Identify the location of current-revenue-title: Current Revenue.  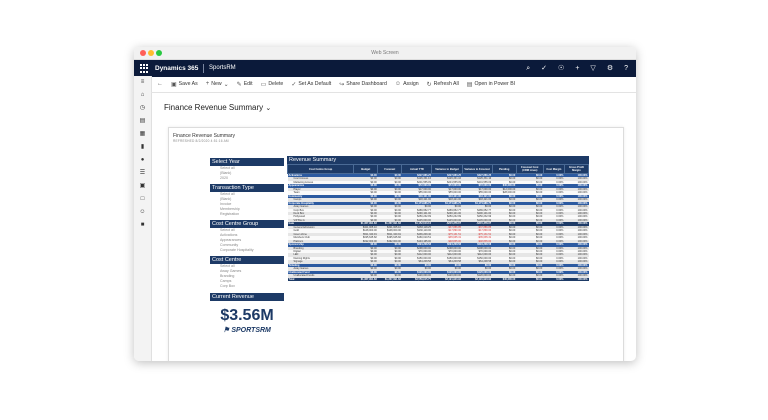
(247, 297).